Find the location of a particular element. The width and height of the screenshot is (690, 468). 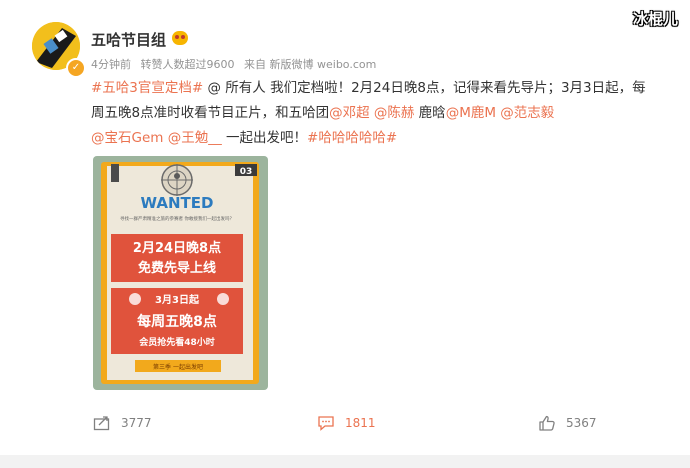

author-name: 五哈节目组 is located at coordinates (128, 39).